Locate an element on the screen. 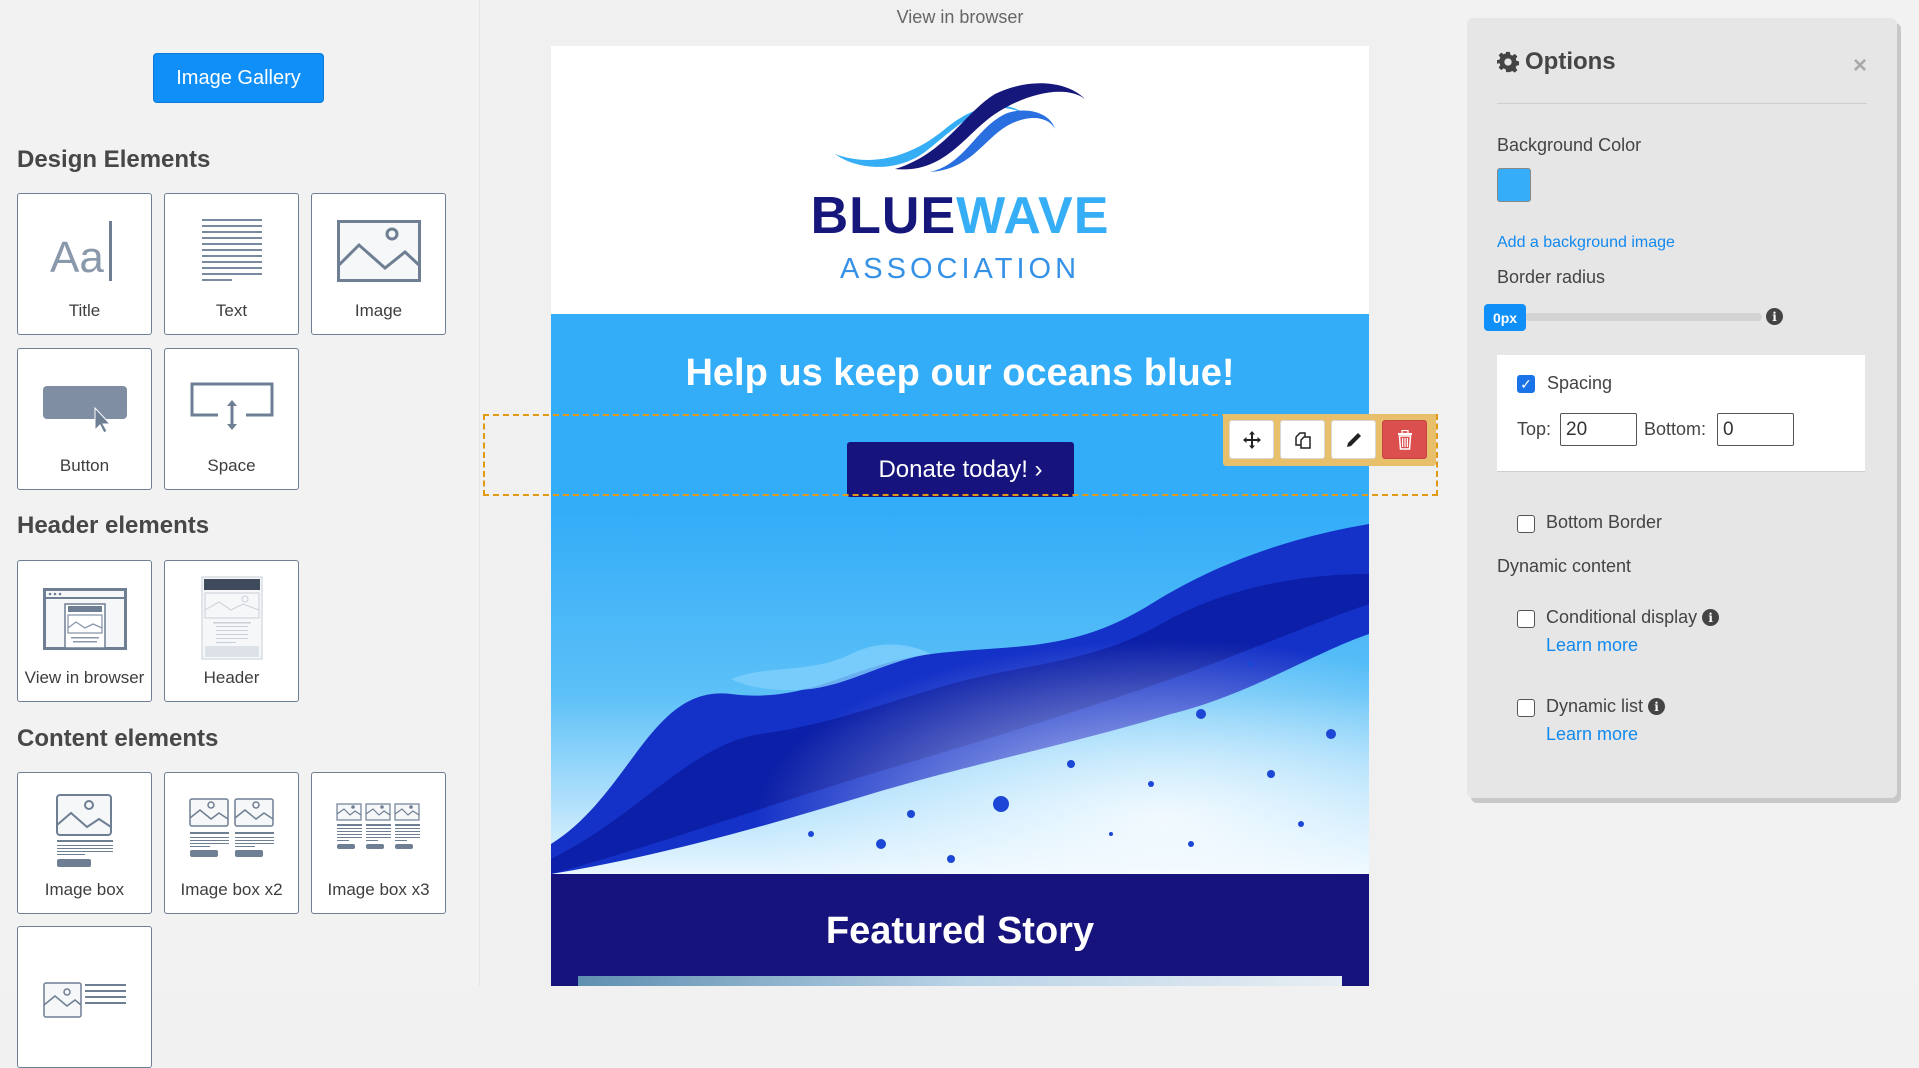 The height and width of the screenshot is (1068, 1919). element-tile-image: Image is located at coordinates (378, 264).